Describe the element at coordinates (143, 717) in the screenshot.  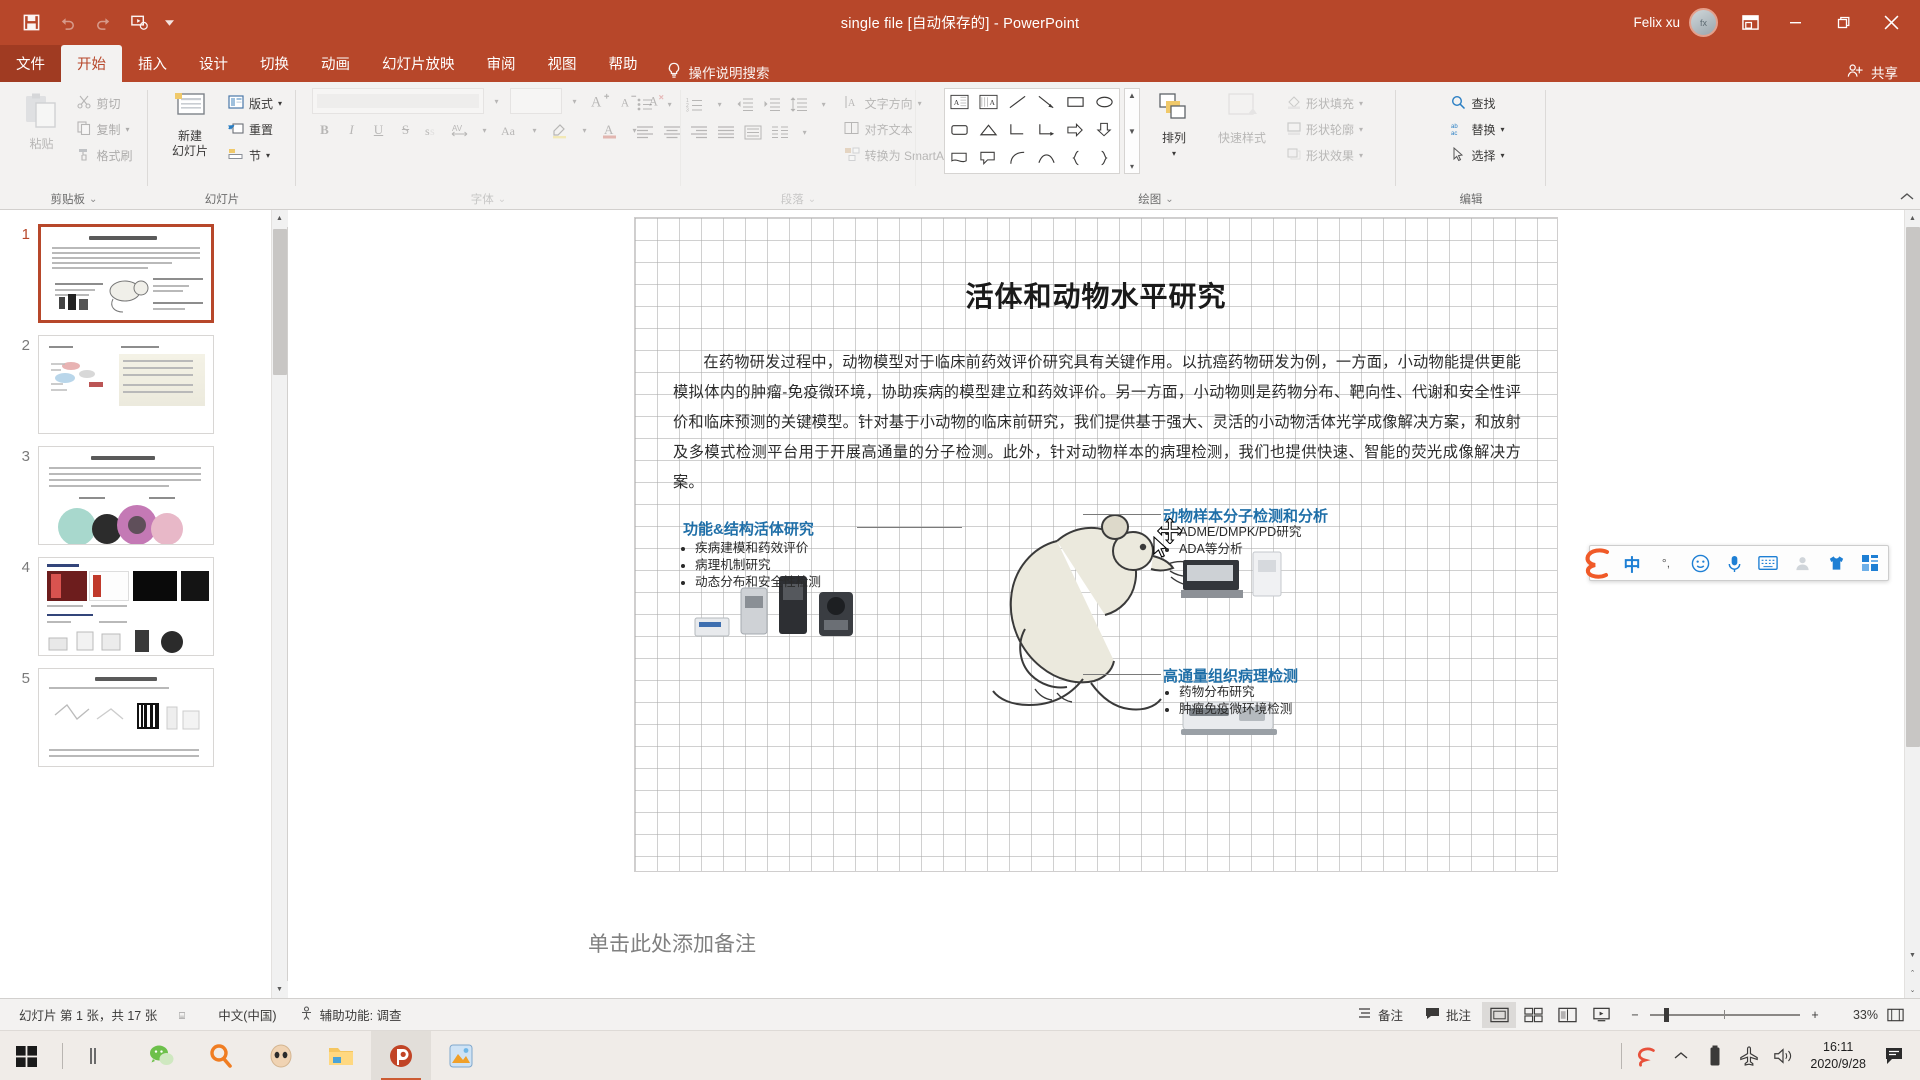
I see `thumbnail-slide-5: 5` at that location.